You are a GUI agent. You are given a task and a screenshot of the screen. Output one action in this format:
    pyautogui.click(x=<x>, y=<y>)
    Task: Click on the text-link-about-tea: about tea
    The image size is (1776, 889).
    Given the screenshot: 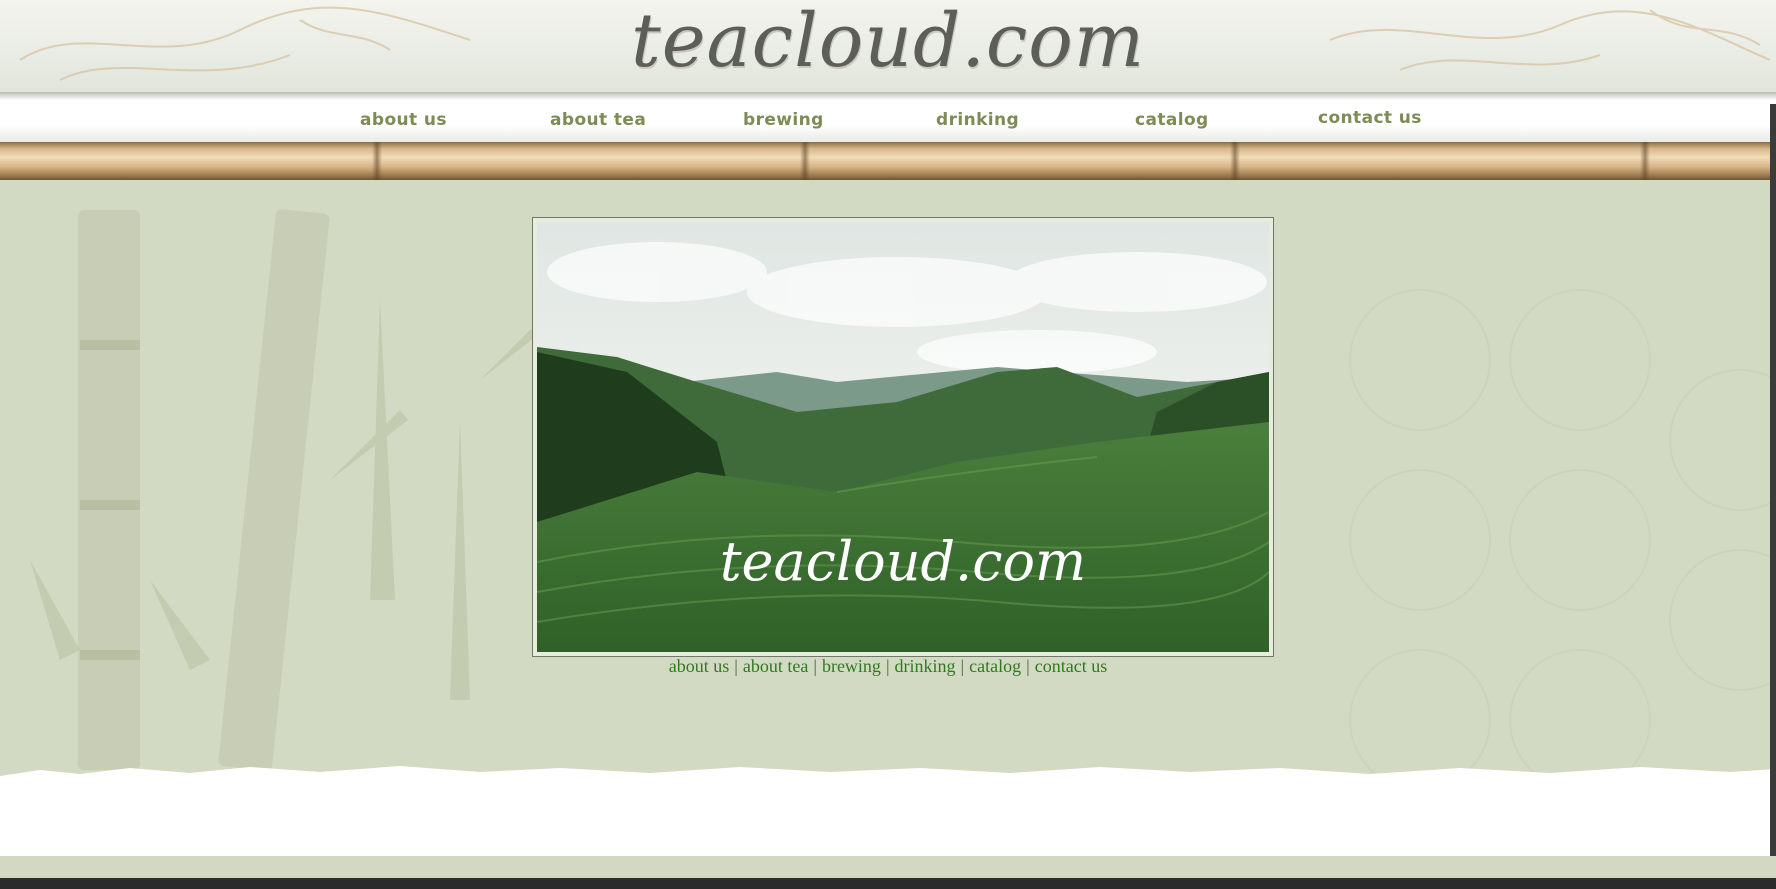 What is the action you would take?
    pyautogui.click(x=775, y=666)
    